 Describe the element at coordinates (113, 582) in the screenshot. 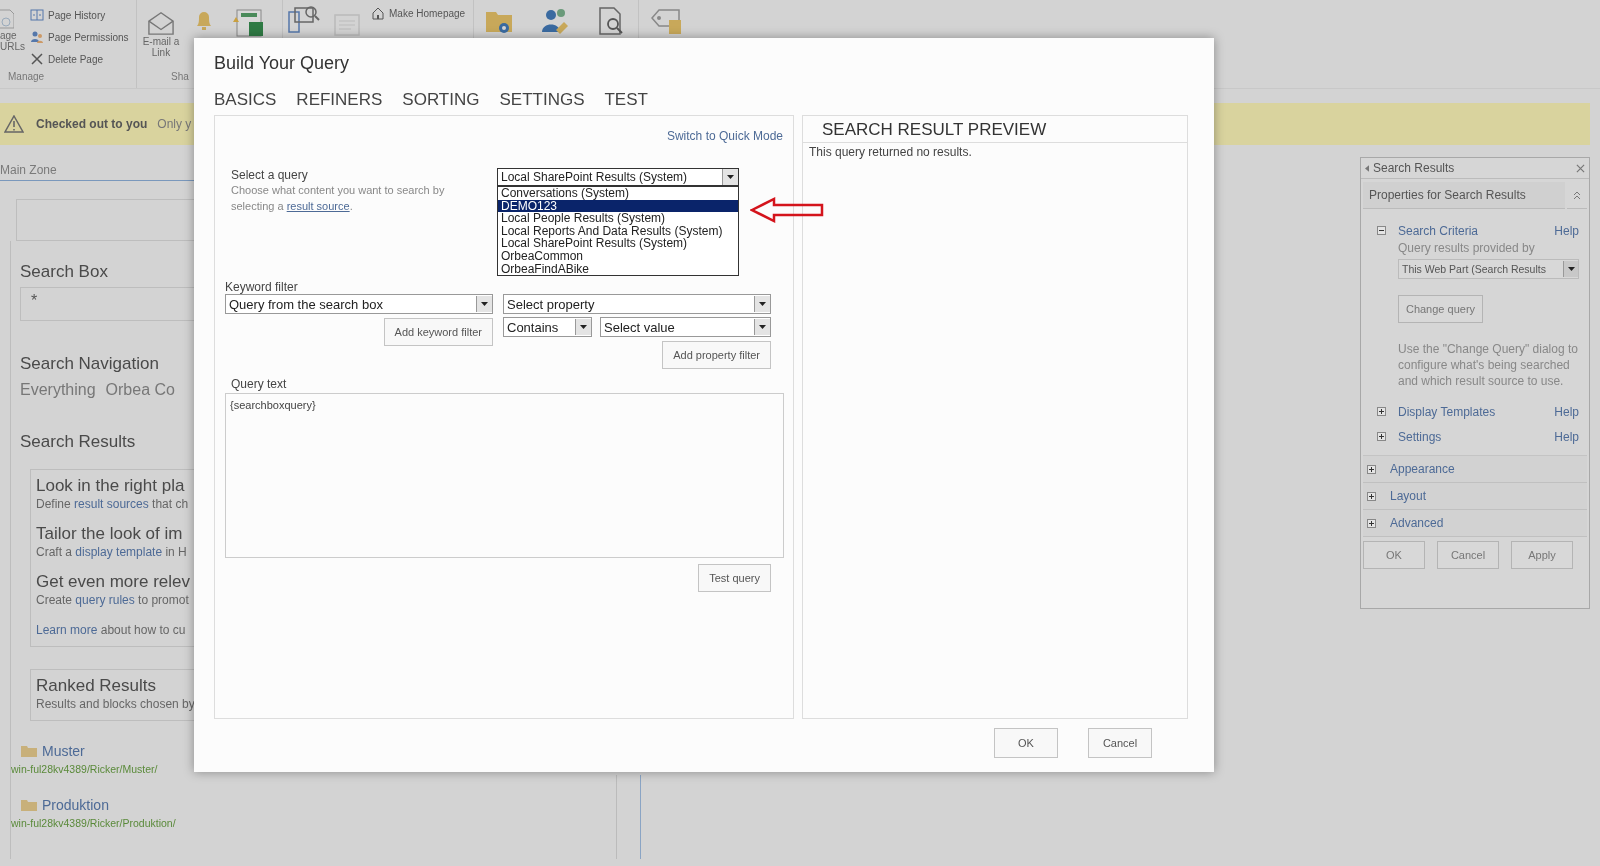

I see `tip-heading: Get even more relev` at that location.